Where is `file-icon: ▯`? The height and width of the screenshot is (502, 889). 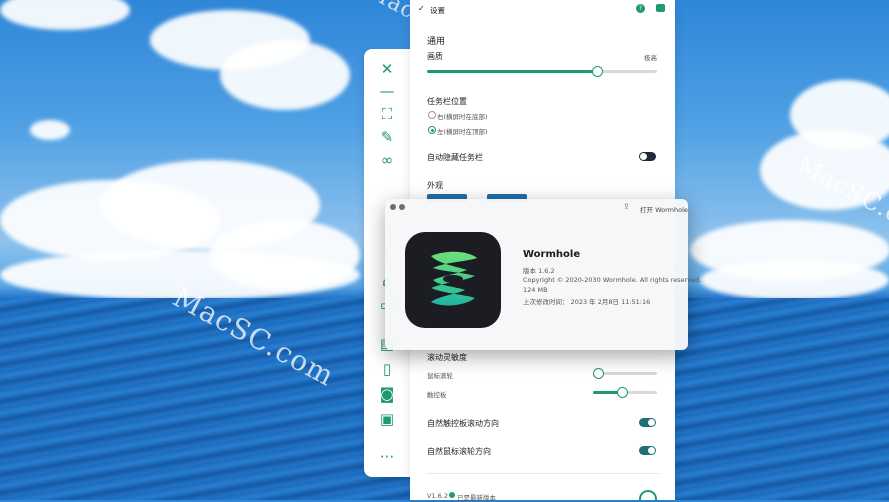 file-icon: ▯ is located at coordinates (387, 369).